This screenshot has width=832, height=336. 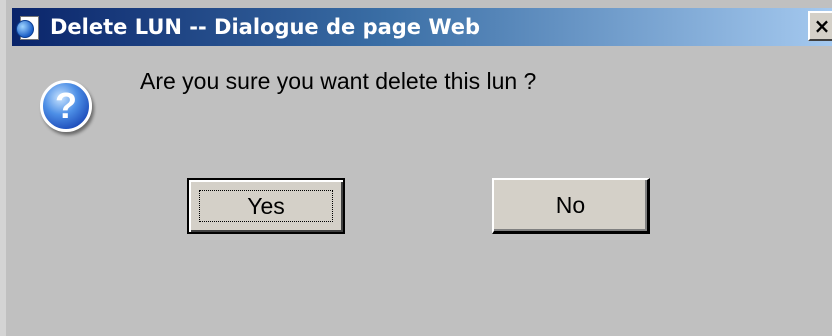 I want to click on close-button: ×, so click(x=820, y=26).